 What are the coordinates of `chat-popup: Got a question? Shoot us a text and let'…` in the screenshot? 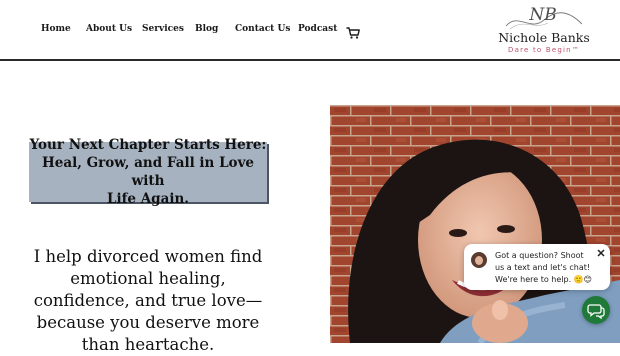 It's located at (537, 267).